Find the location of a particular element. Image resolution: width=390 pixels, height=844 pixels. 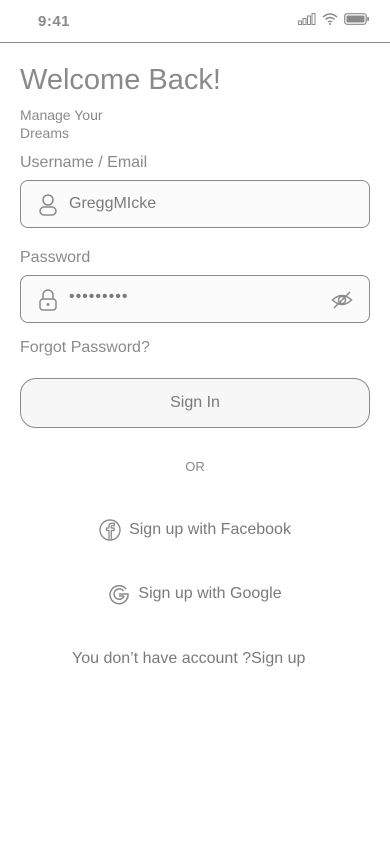

page-title: Welcome Back! is located at coordinates (120, 80).